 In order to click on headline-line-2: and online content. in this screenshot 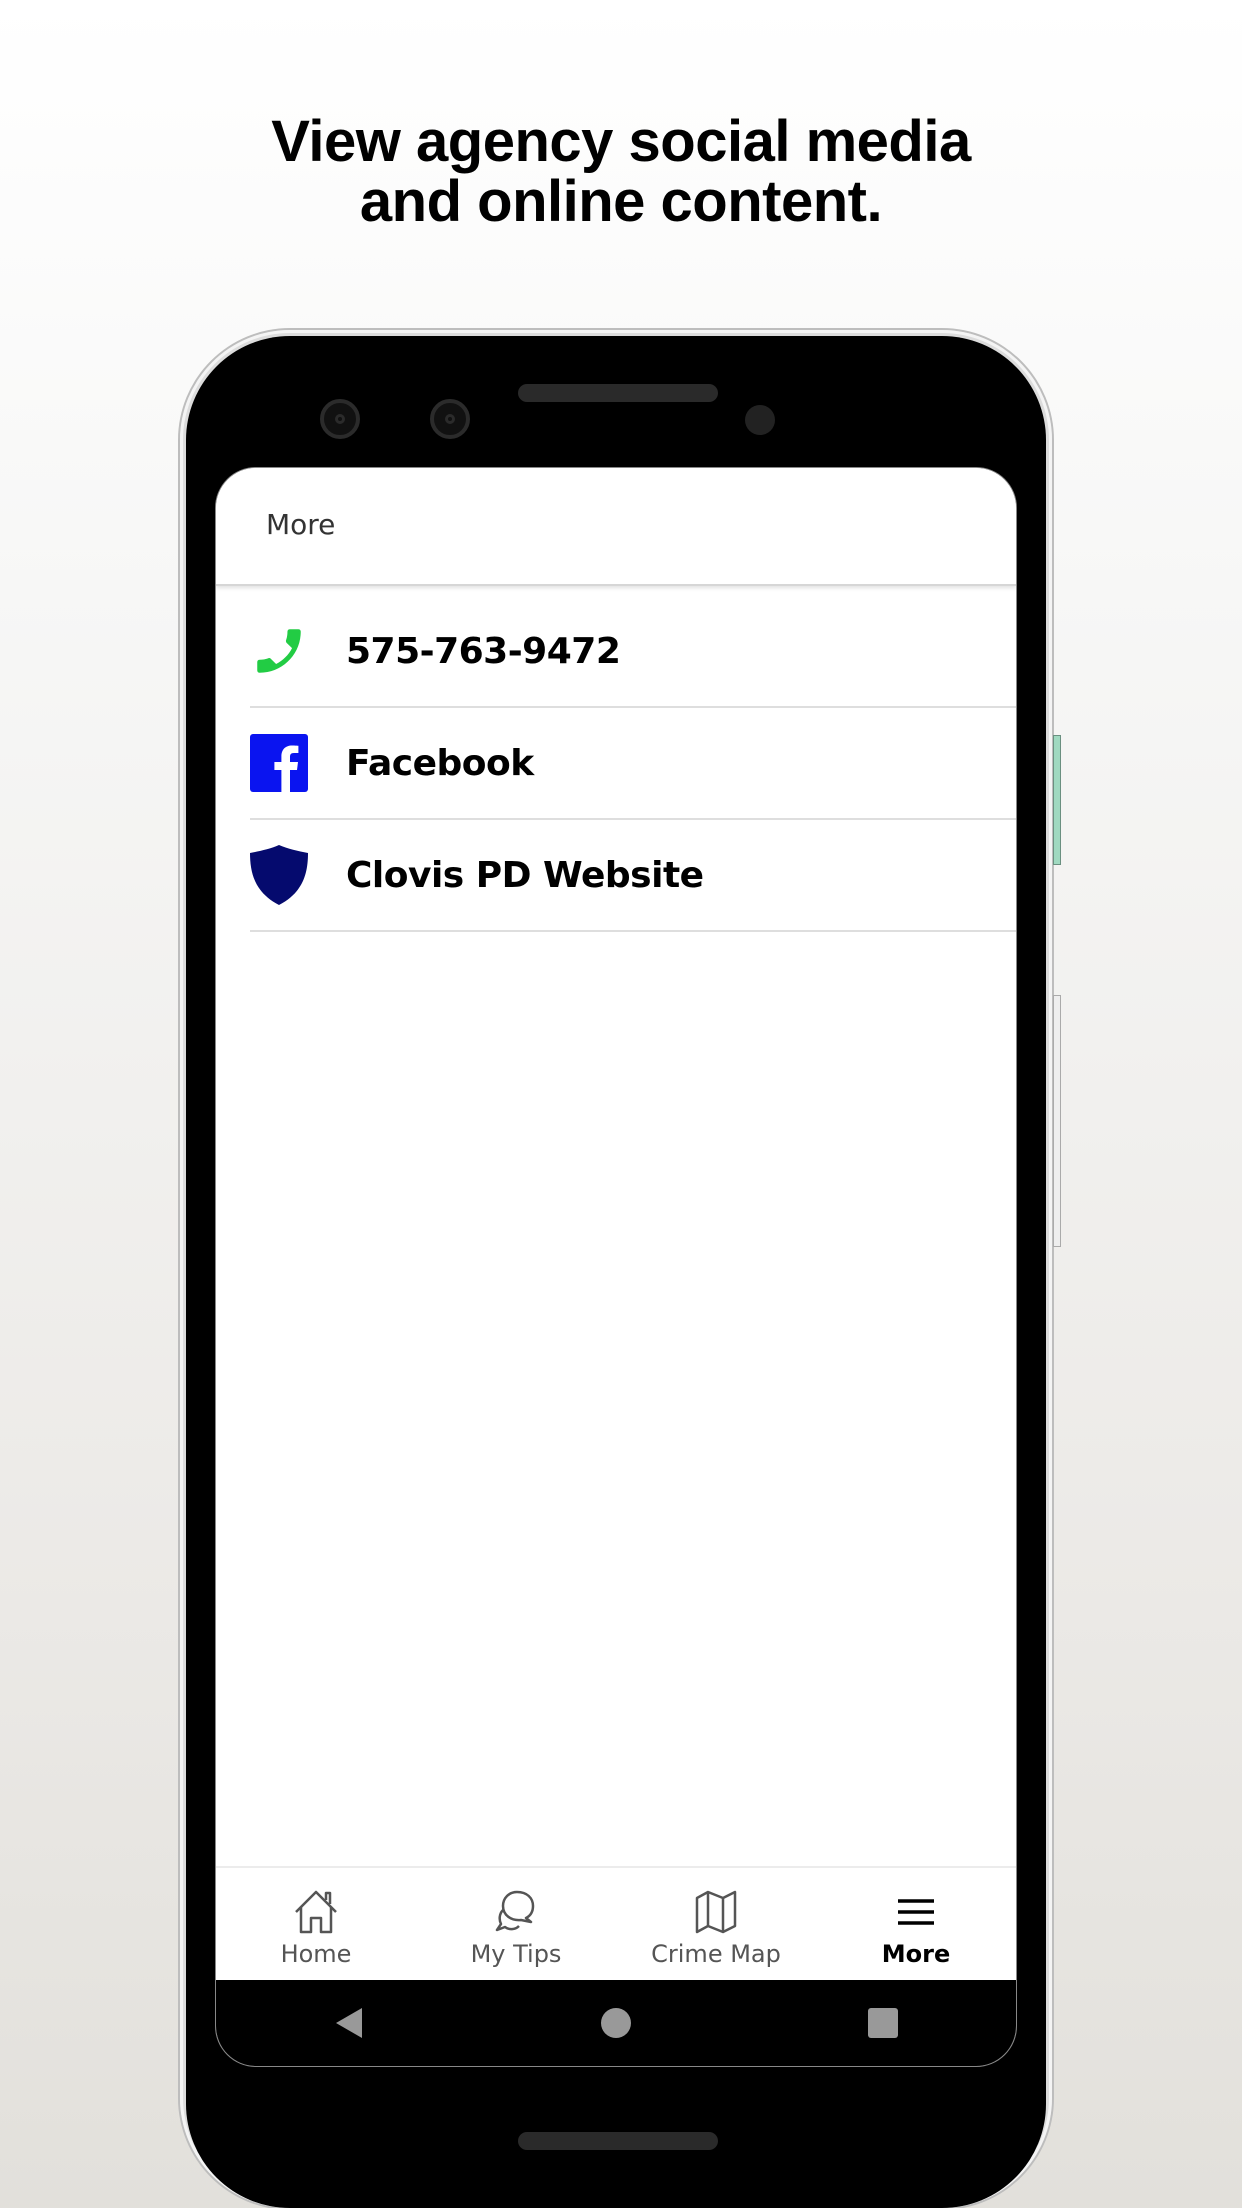, I will do `click(621, 201)`.